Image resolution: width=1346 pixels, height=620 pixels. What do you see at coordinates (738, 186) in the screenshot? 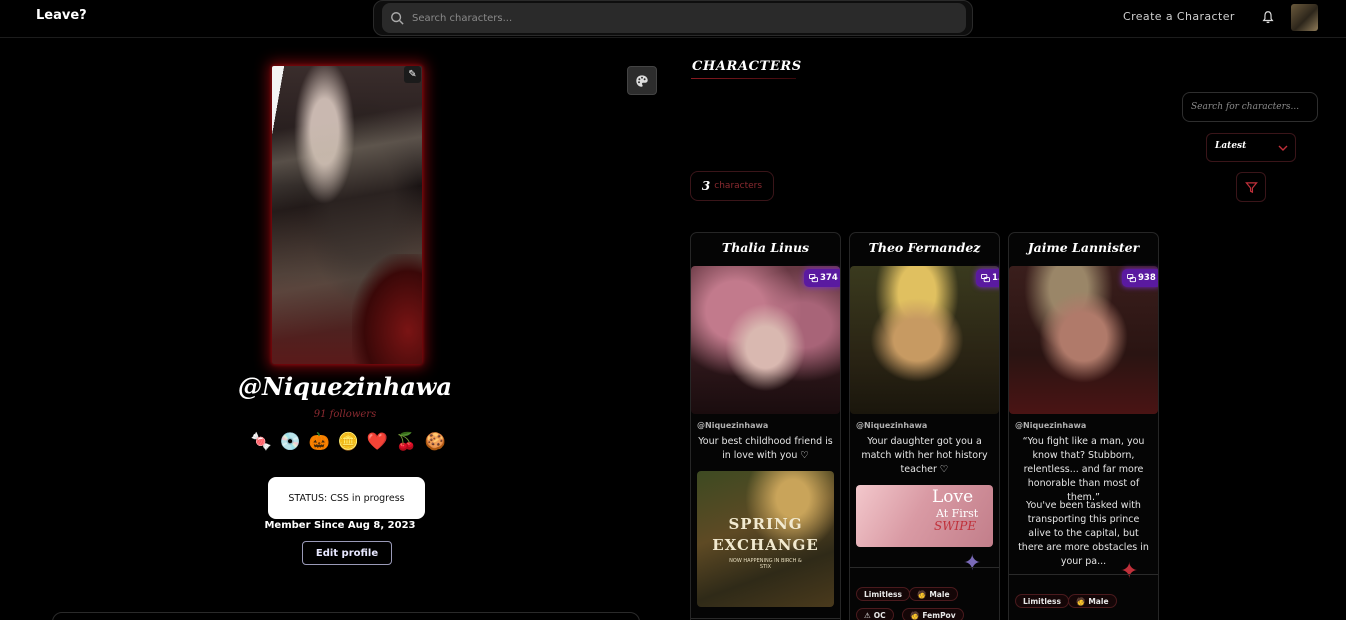
I see `character-count-label: characters` at bounding box center [738, 186].